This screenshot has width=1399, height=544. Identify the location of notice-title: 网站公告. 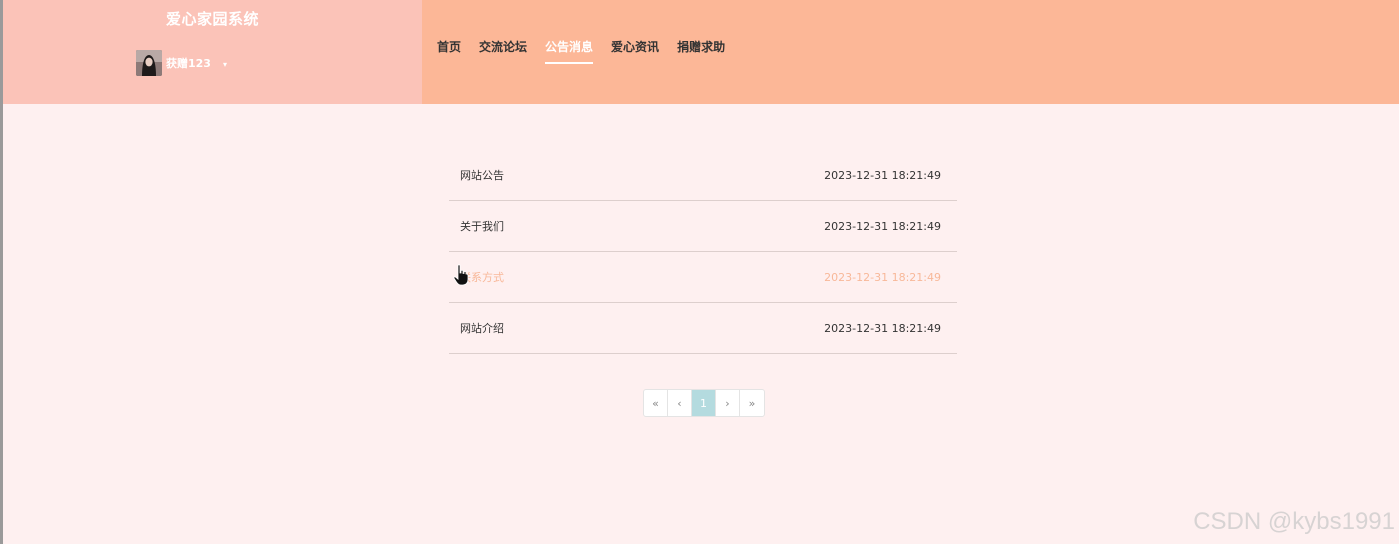
(482, 175).